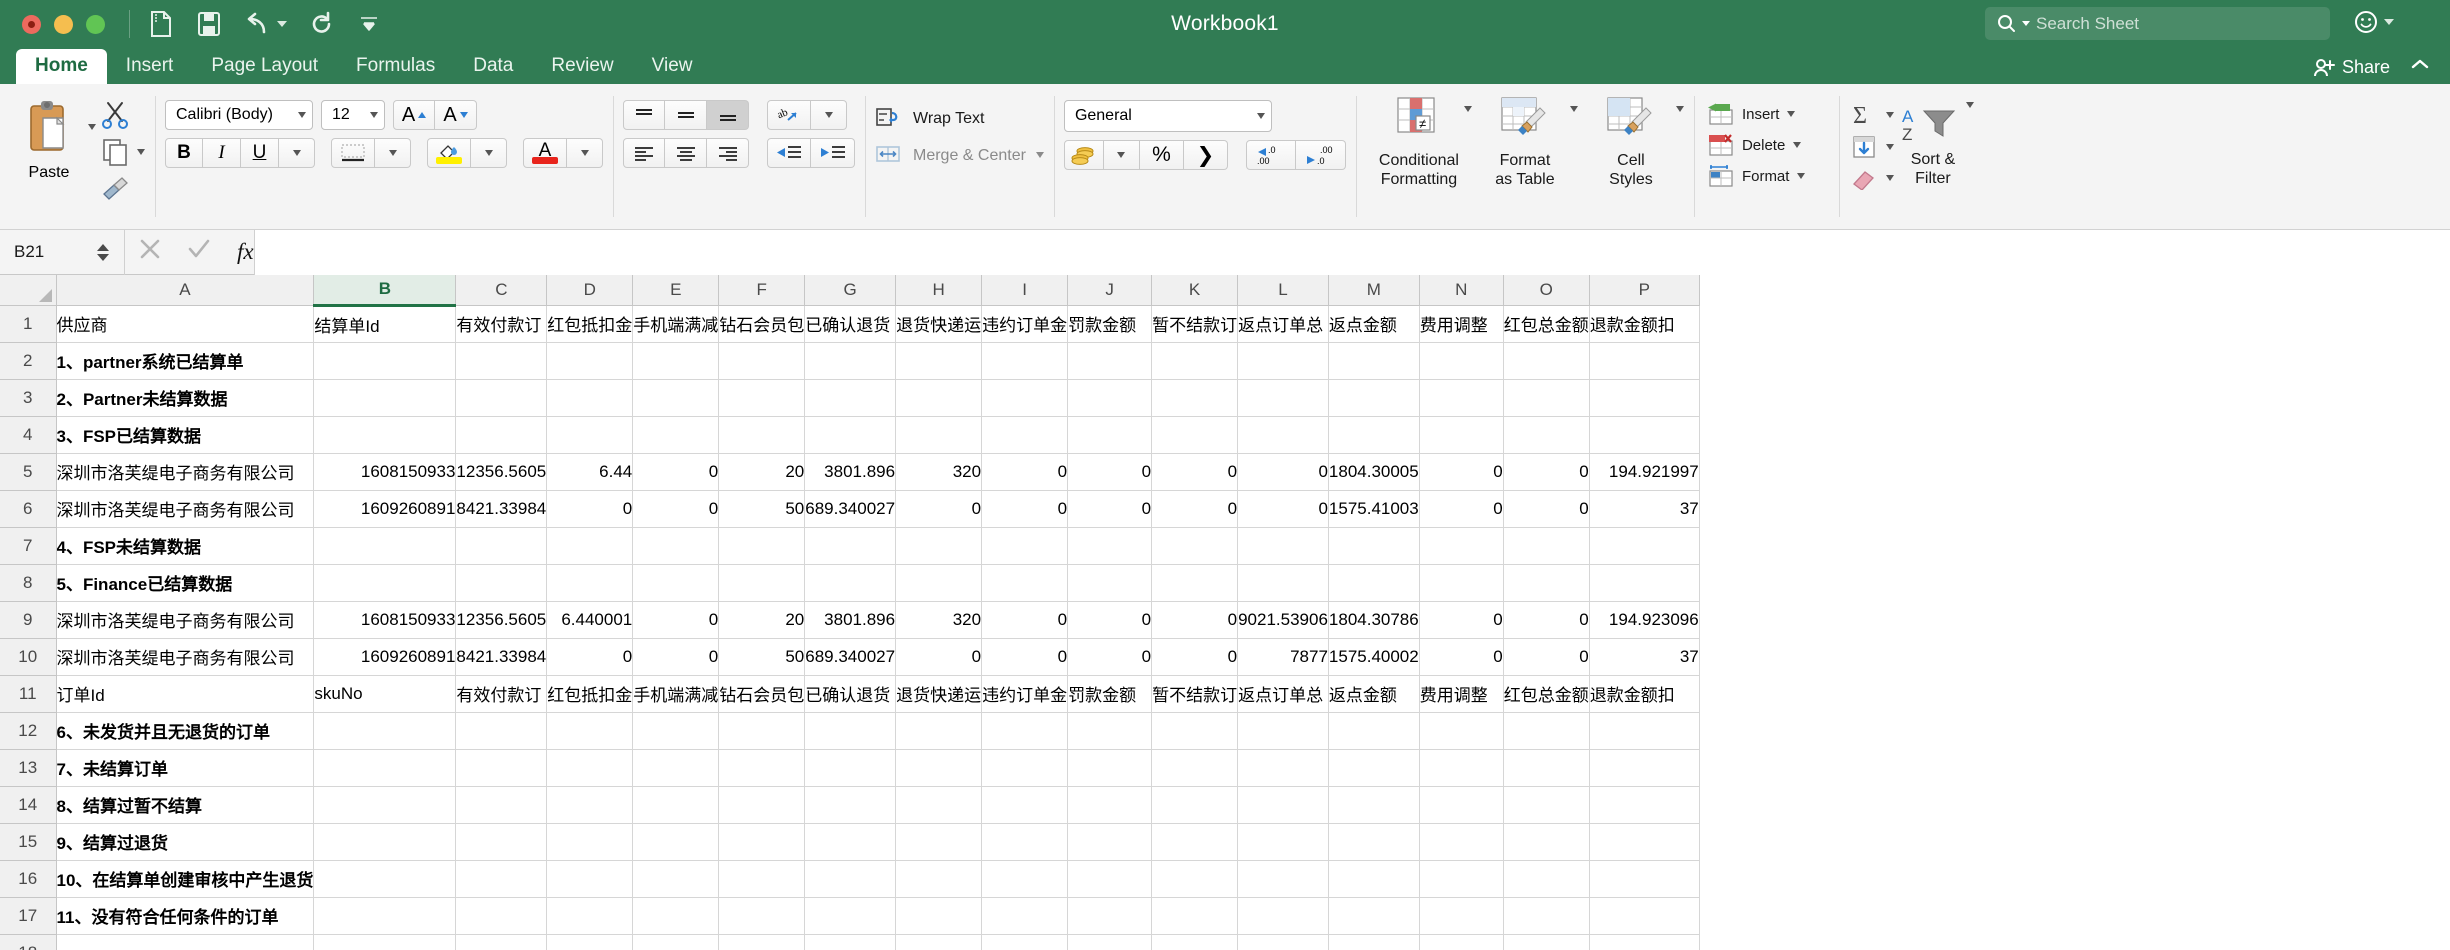  Describe the element at coordinates (103, 257) in the screenshot. I see `spinner-down-icon` at that location.